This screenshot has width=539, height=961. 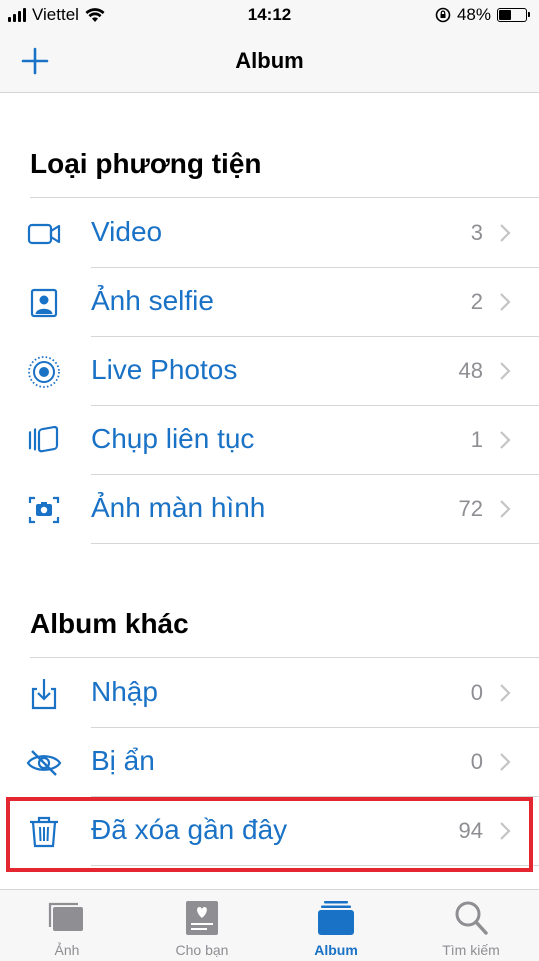 What do you see at coordinates (43, 439) in the screenshot?
I see `burst-icon` at bounding box center [43, 439].